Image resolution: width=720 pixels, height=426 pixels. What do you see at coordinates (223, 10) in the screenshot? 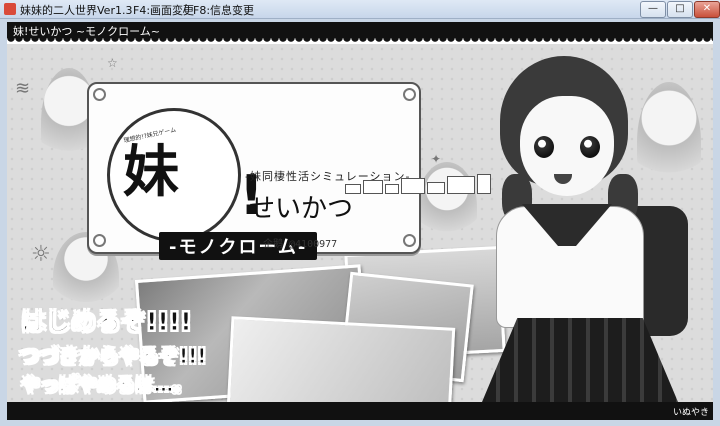
I see `menu-info-change: F8:信息变更` at bounding box center [223, 10].